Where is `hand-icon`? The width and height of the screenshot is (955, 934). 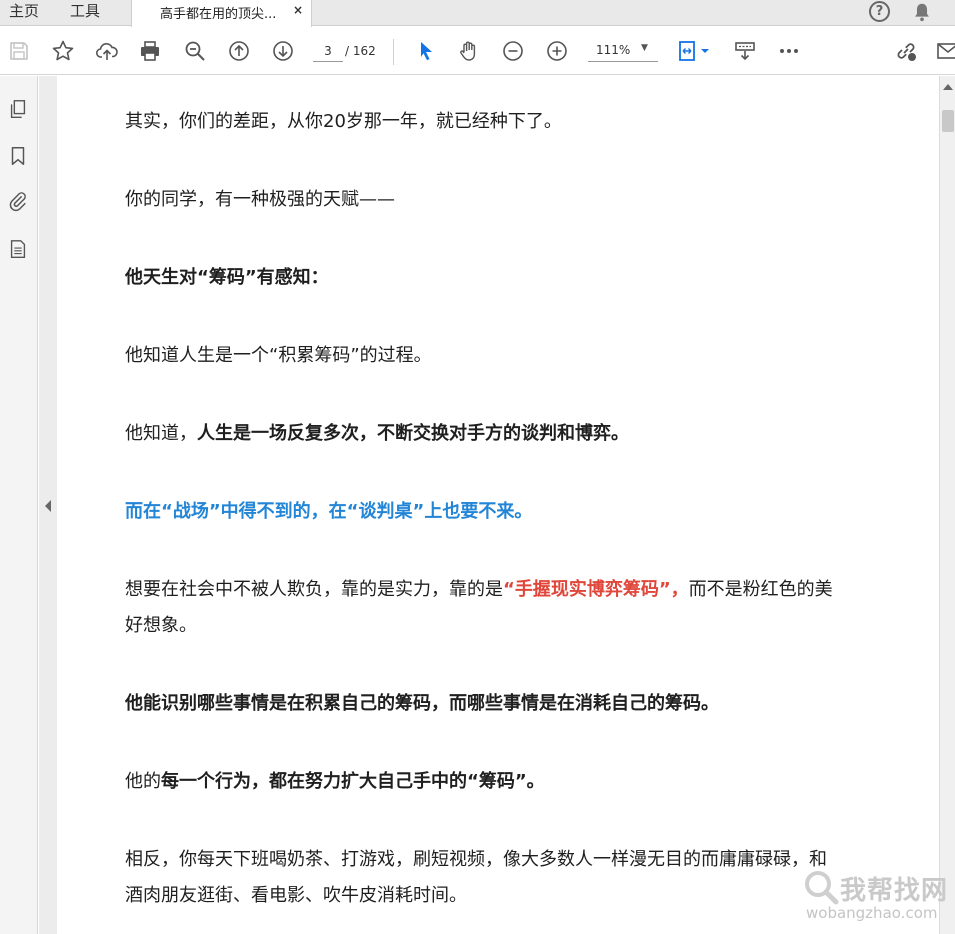
hand-icon is located at coordinates (469, 51).